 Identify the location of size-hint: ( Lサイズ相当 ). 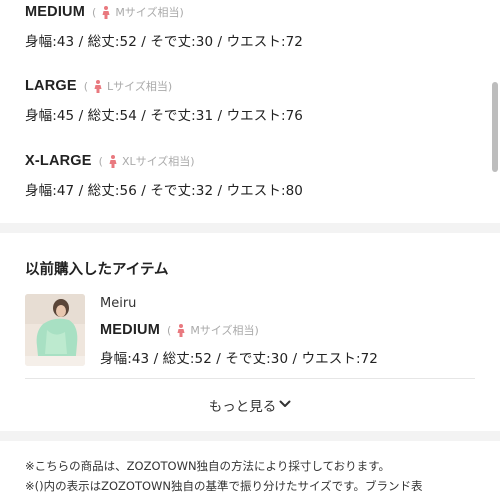
(128, 86).